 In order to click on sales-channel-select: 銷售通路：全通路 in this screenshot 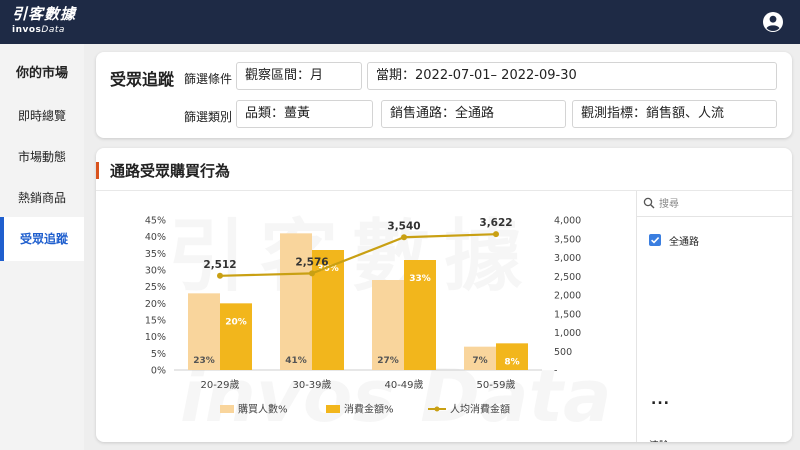, I will do `click(473, 114)`.